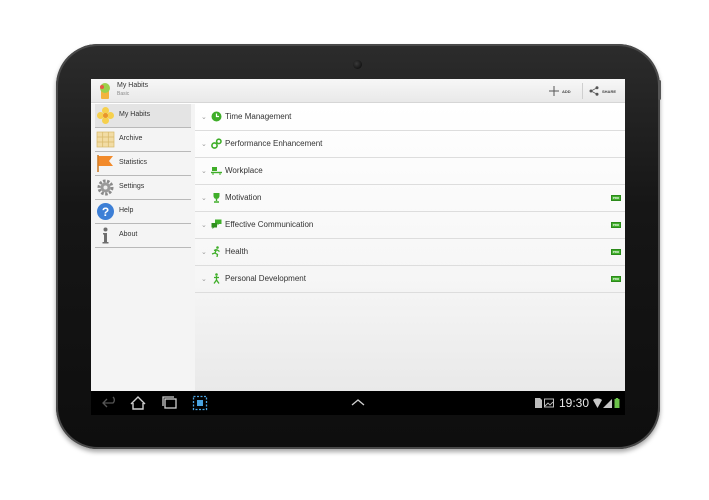 The height and width of the screenshot is (500, 709). Describe the element at coordinates (105, 187) in the screenshot. I see `gear-icon` at that location.